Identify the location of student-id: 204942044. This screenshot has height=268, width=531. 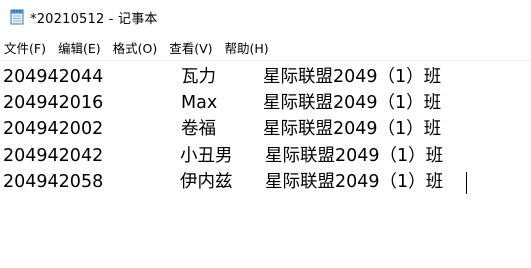
(53, 77).